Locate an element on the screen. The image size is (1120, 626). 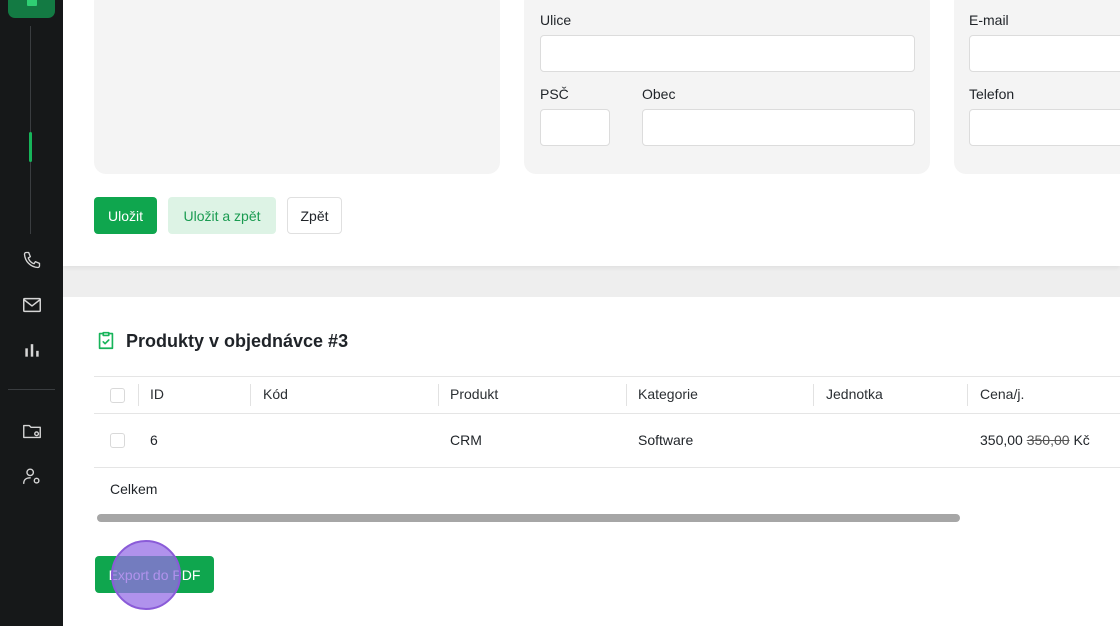
street-label: Ulice is located at coordinates (556, 20).